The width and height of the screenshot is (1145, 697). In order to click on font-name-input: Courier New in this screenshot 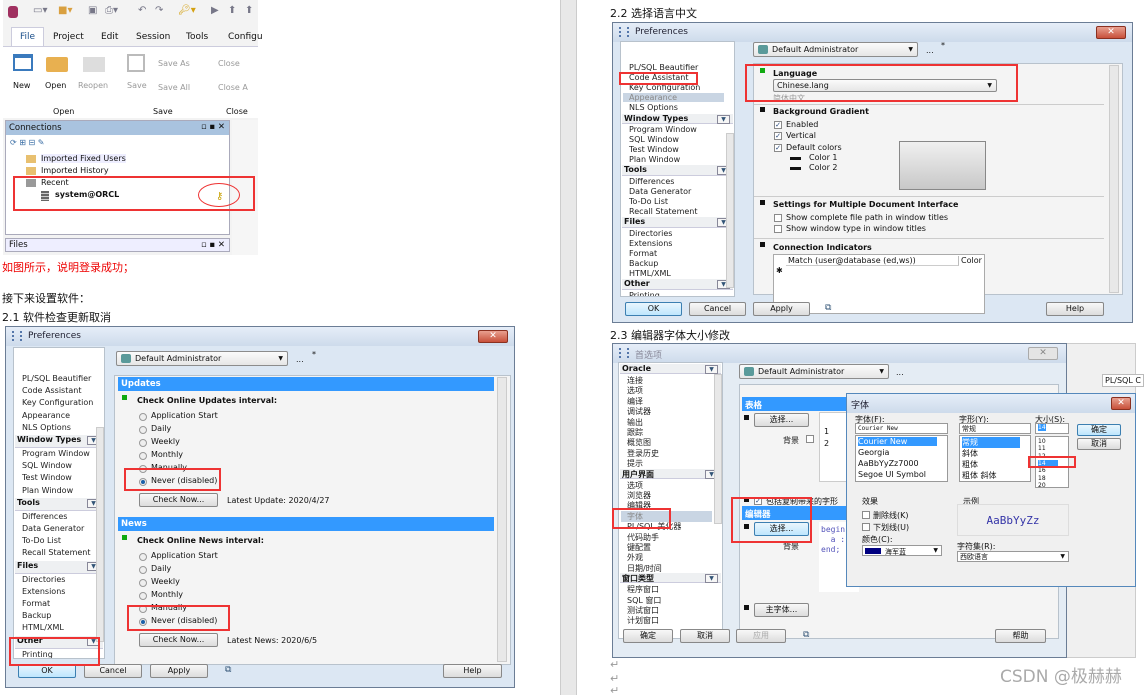, I will do `click(901, 428)`.